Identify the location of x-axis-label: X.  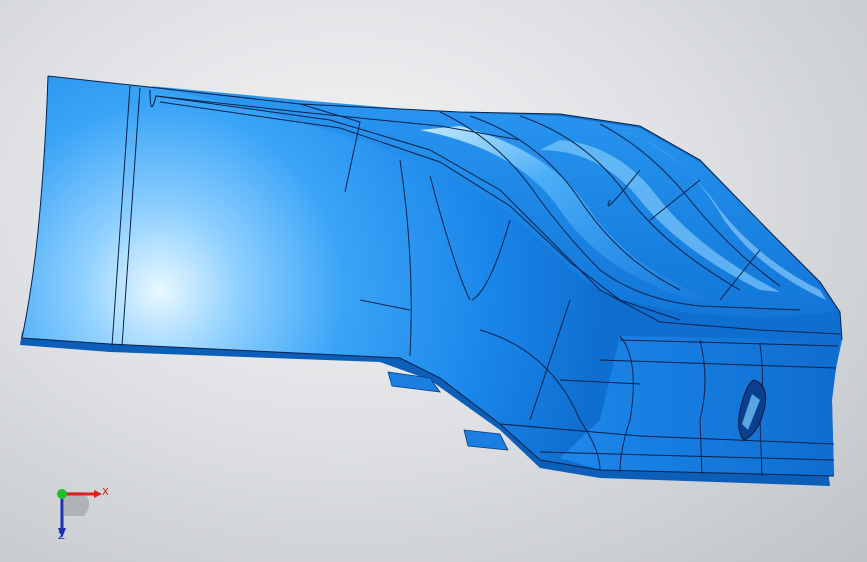
(105, 492).